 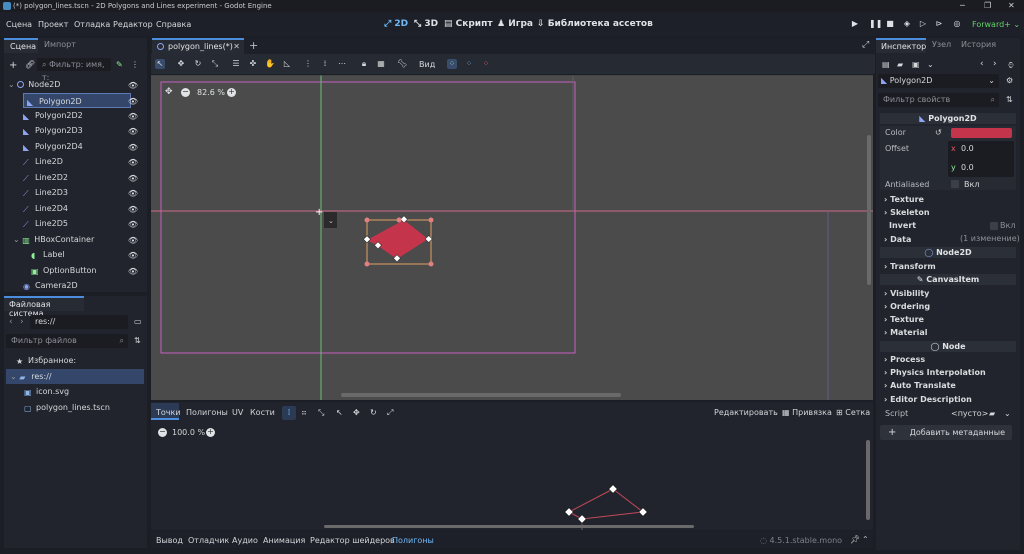 What do you see at coordinates (900, 64) in the screenshot?
I see `open-resource-icon: ▰` at bounding box center [900, 64].